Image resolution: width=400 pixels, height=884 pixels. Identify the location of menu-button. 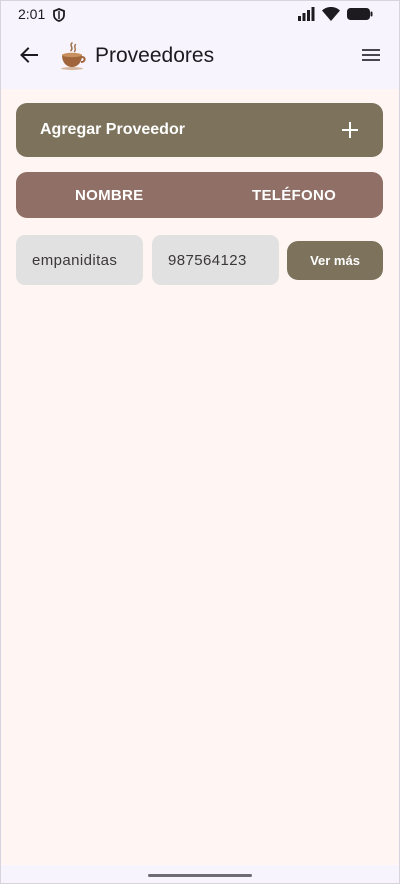
(371, 57).